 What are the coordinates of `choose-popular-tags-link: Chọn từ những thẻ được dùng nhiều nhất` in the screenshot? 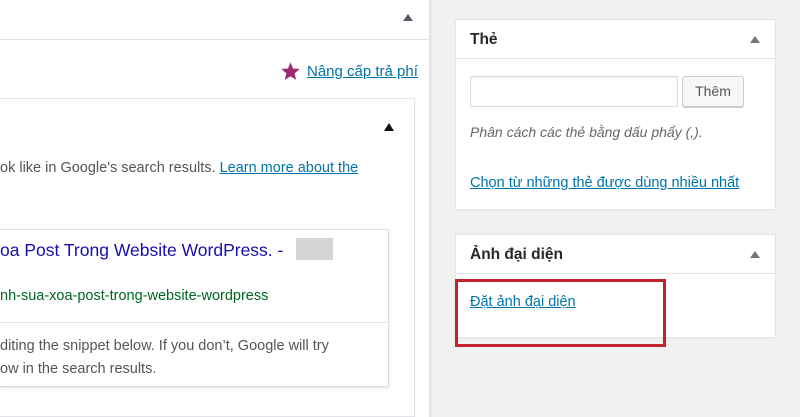 It's located at (604, 183).